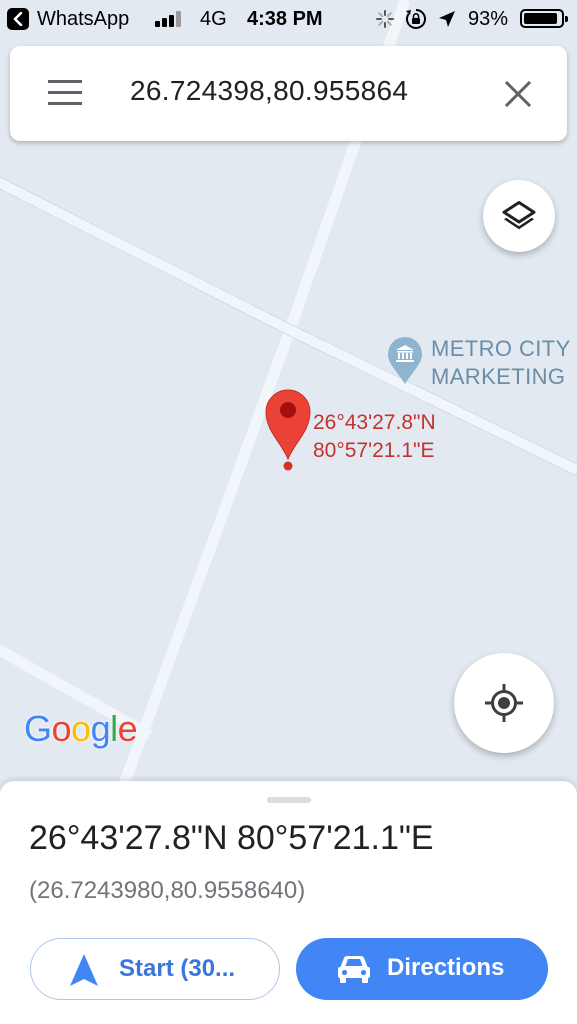  I want to click on museum-pin-icon, so click(405, 361).